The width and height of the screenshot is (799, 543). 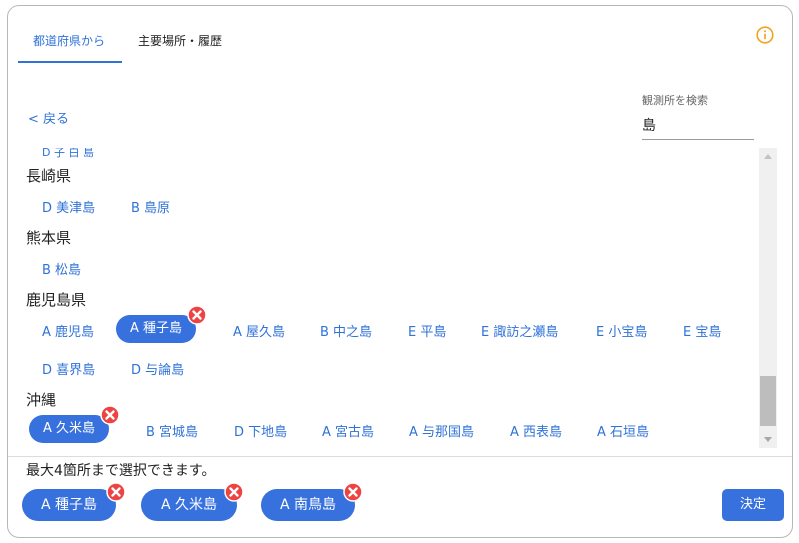 What do you see at coordinates (519, 330) in the screenshot?
I see `station-link: E 諏訪之瀬島` at bounding box center [519, 330].